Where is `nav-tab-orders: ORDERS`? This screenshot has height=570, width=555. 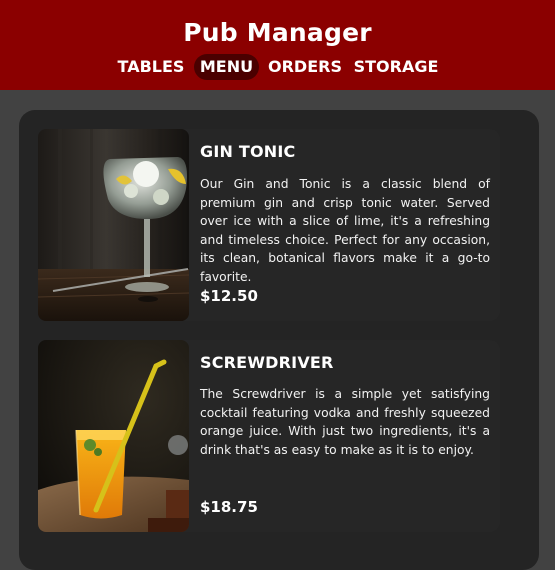
nav-tab-orders: ORDERS is located at coordinates (305, 67).